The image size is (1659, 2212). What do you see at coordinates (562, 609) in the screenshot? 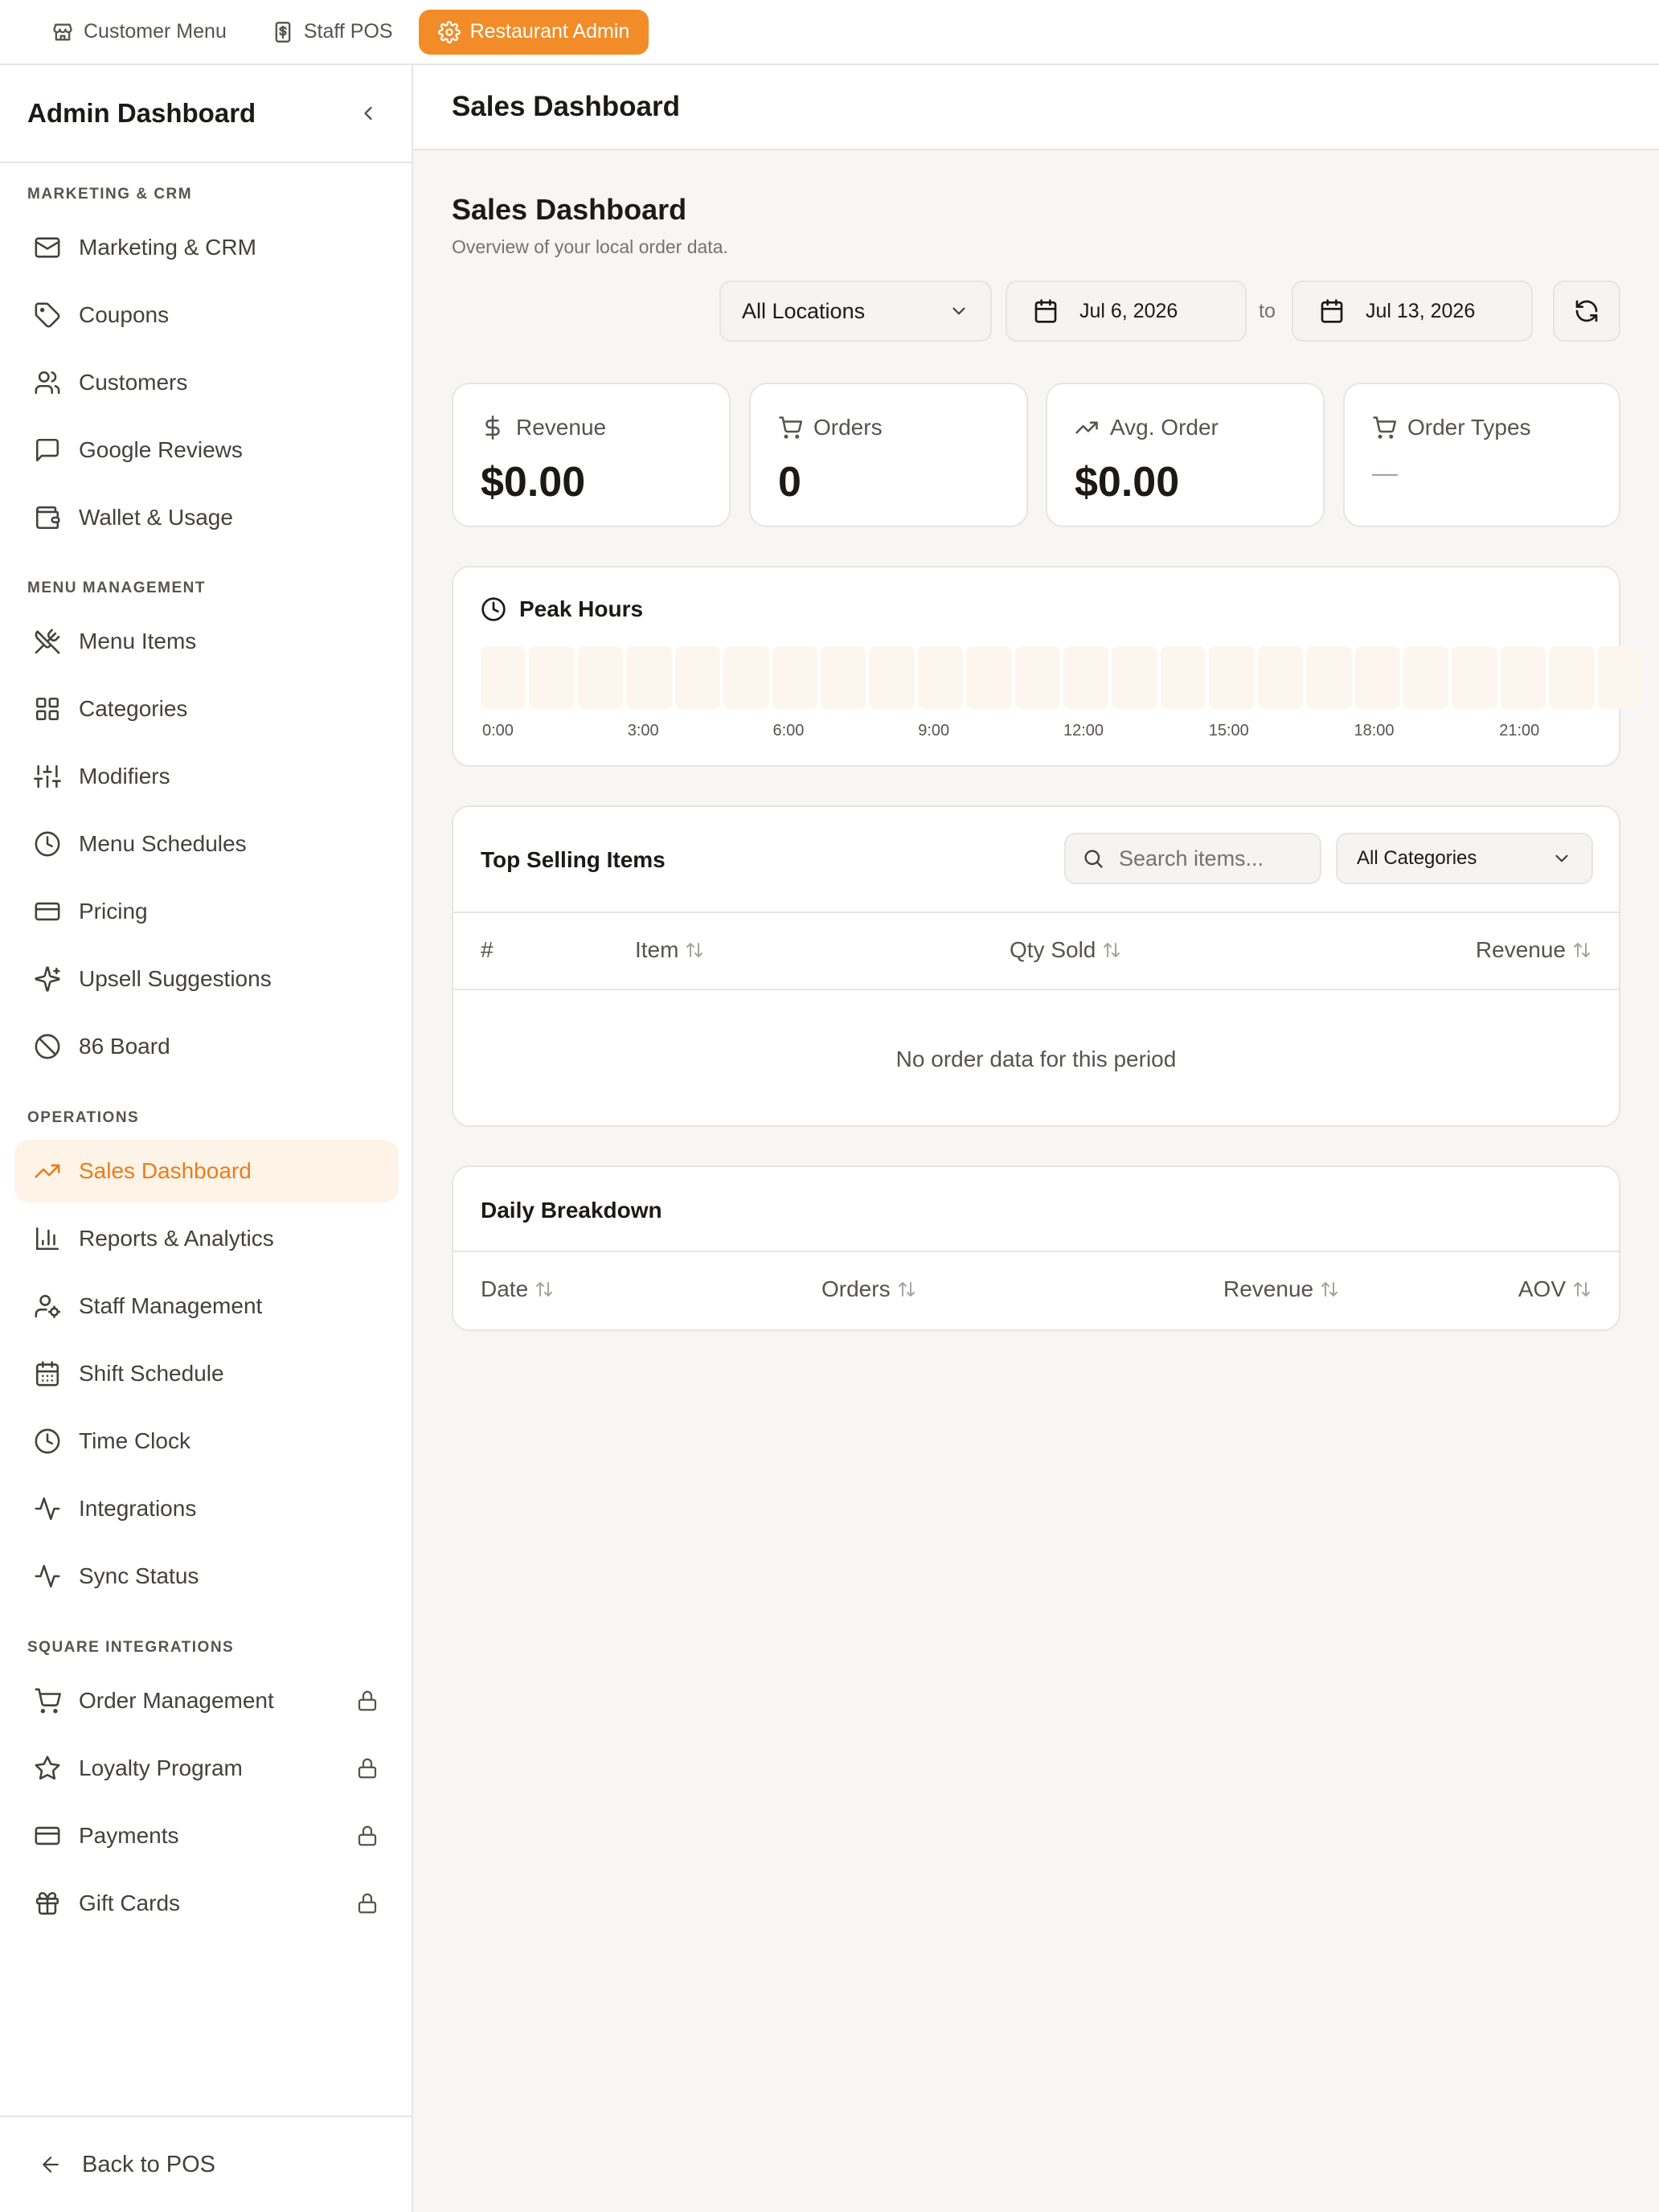
I see `peak-hours-heading: Peak Hours` at bounding box center [562, 609].